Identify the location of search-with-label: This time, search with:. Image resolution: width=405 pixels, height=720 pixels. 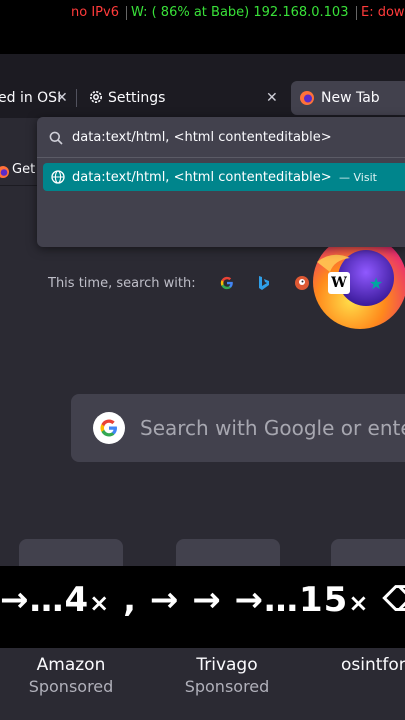
(122, 283).